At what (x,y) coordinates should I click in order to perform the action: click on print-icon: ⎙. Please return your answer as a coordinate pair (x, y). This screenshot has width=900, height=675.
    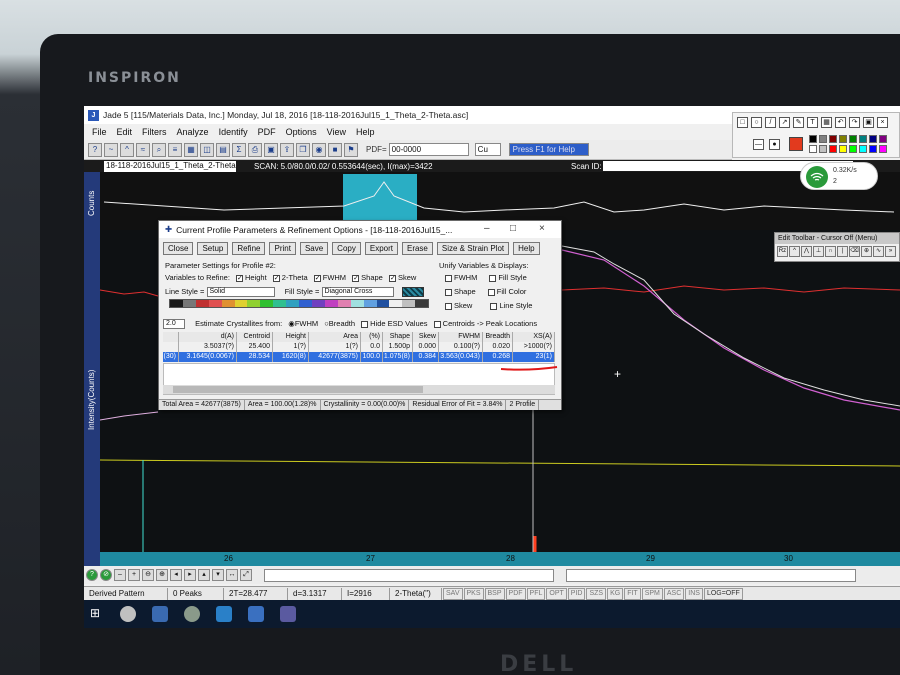
    Looking at the image, I should click on (255, 149).